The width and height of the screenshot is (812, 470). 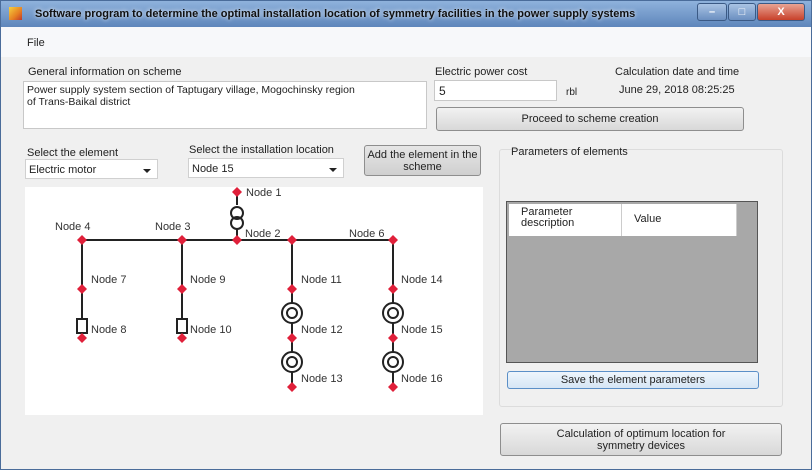 What do you see at coordinates (172, 227) in the screenshot?
I see `node-label: Node 3` at bounding box center [172, 227].